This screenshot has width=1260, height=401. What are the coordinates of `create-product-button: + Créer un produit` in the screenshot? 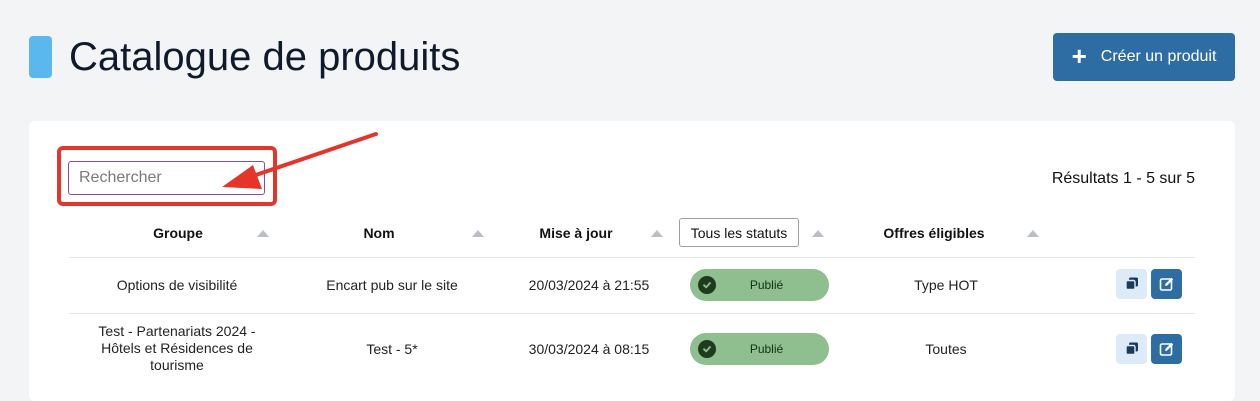 It's located at (1144, 57).